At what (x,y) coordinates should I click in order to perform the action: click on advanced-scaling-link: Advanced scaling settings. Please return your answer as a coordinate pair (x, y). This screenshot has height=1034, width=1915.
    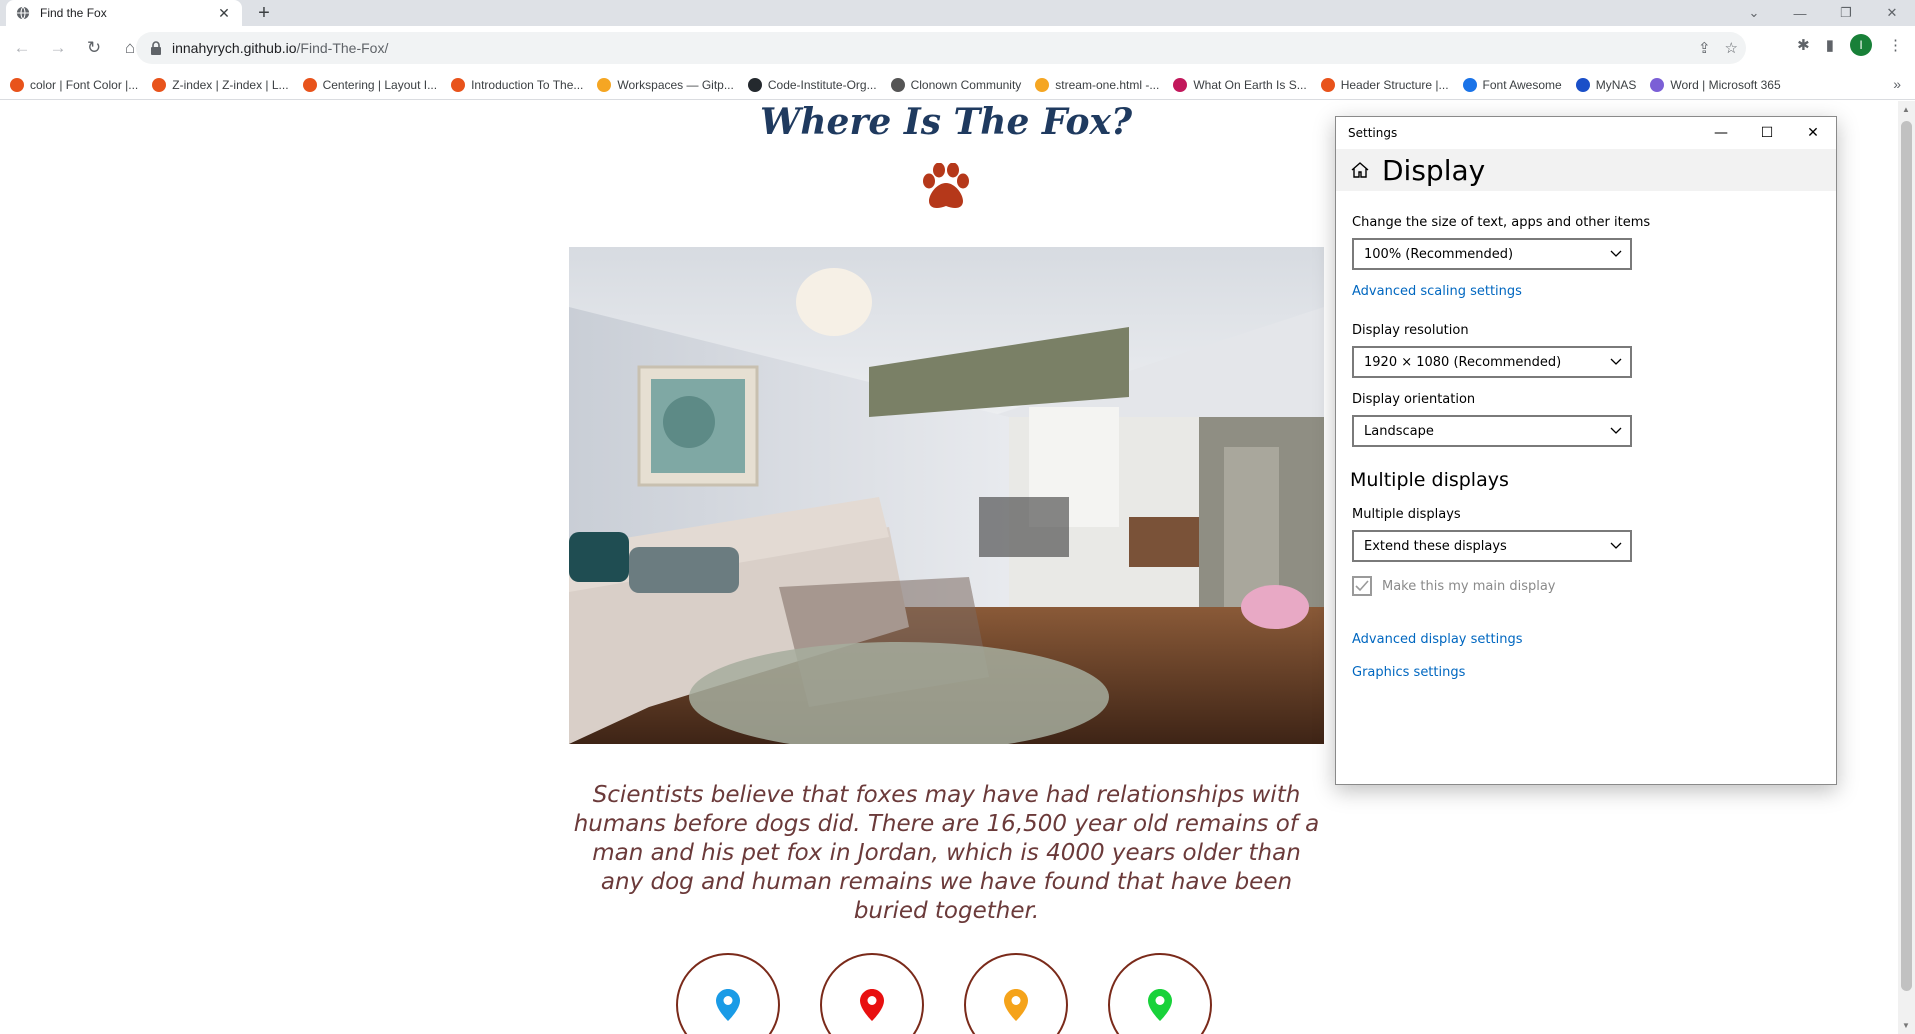
    Looking at the image, I should click on (1594, 291).